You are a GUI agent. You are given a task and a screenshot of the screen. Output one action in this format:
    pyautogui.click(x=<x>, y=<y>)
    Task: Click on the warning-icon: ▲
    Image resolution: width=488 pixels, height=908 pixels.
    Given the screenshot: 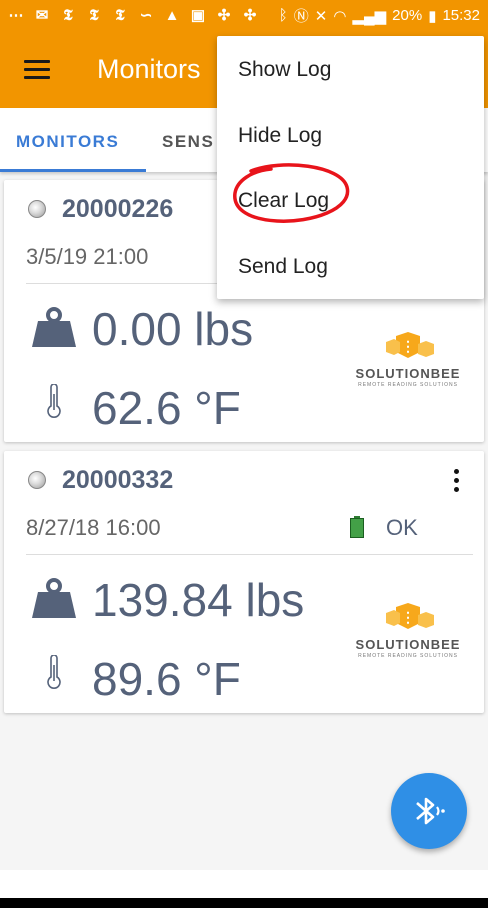 What is the action you would take?
    pyautogui.click(x=172, y=15)
    